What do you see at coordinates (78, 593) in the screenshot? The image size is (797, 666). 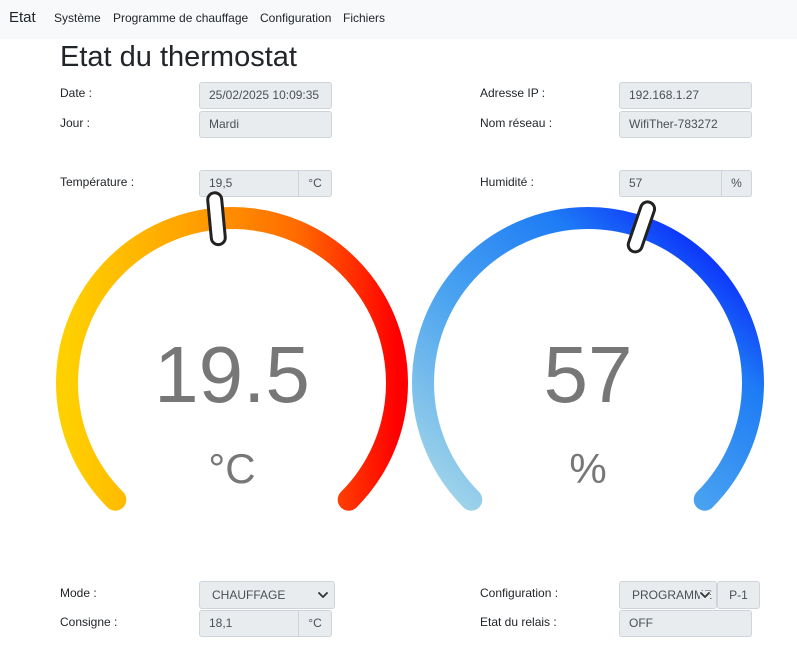 I see `mode-label: Mode :` at bounding box center [78, 593].